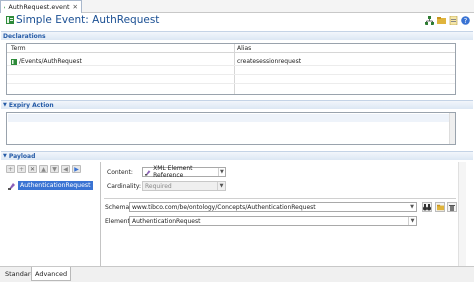  I want to click on trash-icon, so click(452, 207).